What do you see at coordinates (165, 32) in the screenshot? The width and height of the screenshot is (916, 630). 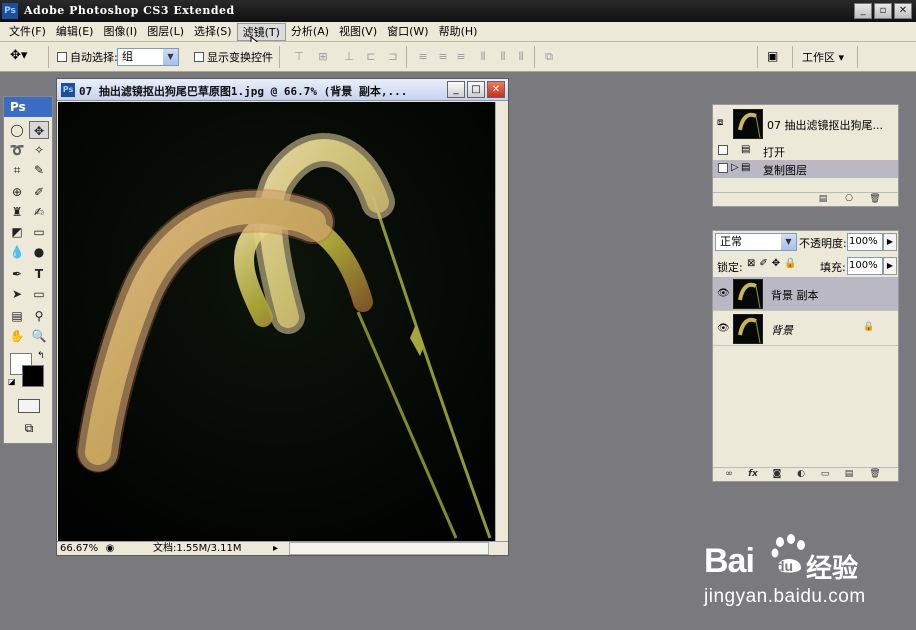 I see `menu-layer: 图层(L)` at bounding box center [165, 32].